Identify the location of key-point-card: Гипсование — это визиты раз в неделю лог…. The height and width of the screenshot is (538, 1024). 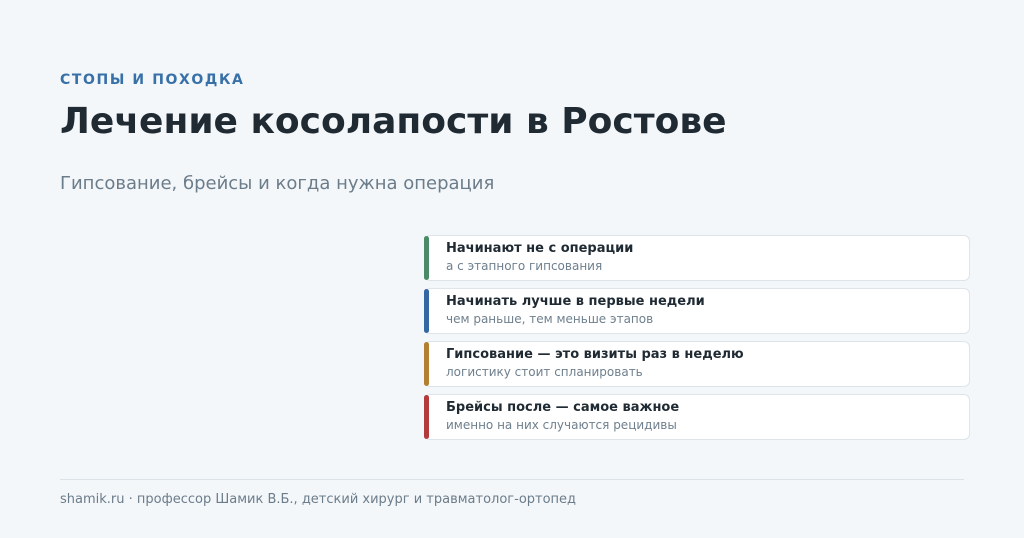
(697, 364).